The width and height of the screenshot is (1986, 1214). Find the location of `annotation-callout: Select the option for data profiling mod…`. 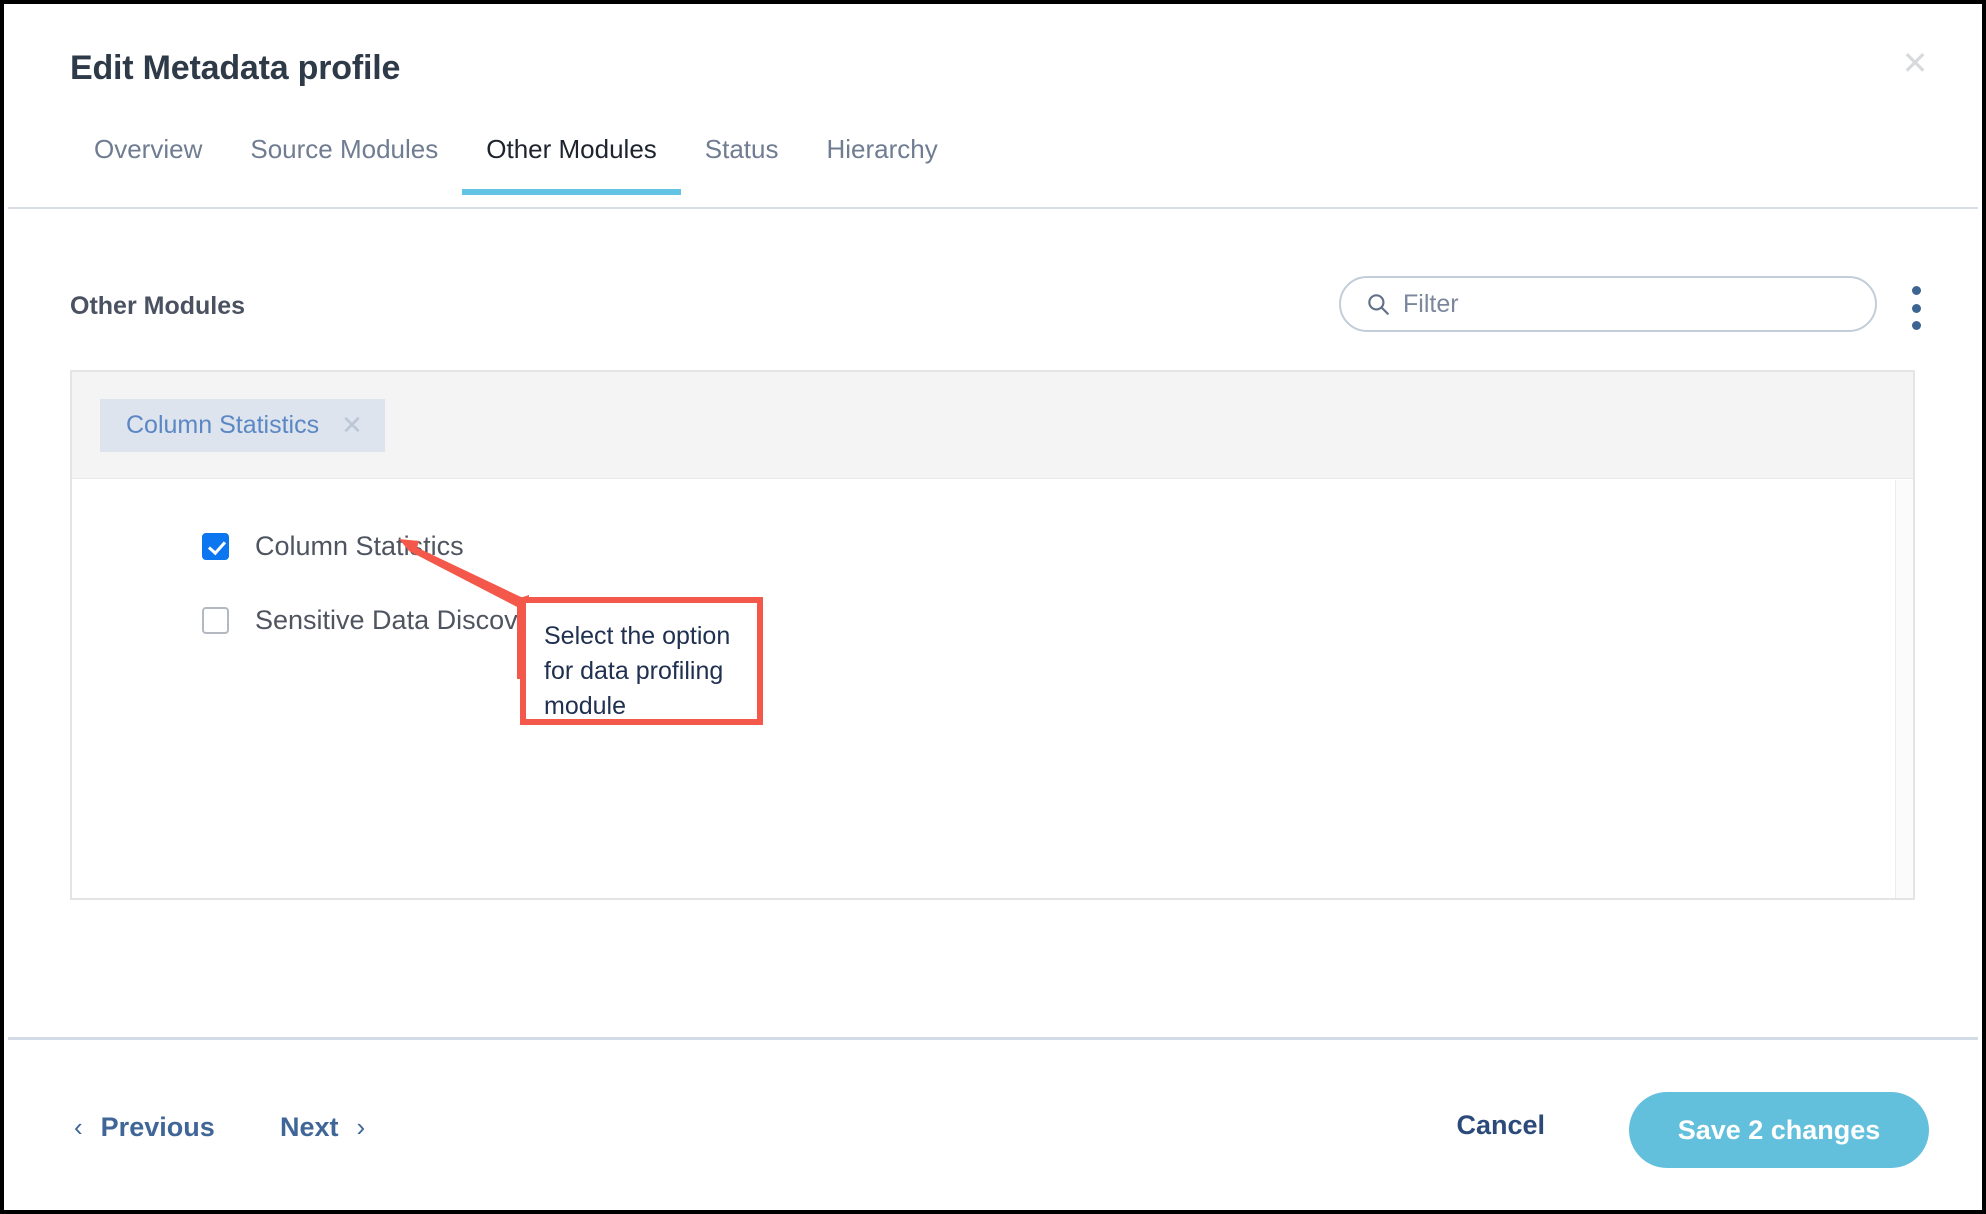

annotation-callout: Select the option for data profiling mod… is located at coordinates (641, 661).